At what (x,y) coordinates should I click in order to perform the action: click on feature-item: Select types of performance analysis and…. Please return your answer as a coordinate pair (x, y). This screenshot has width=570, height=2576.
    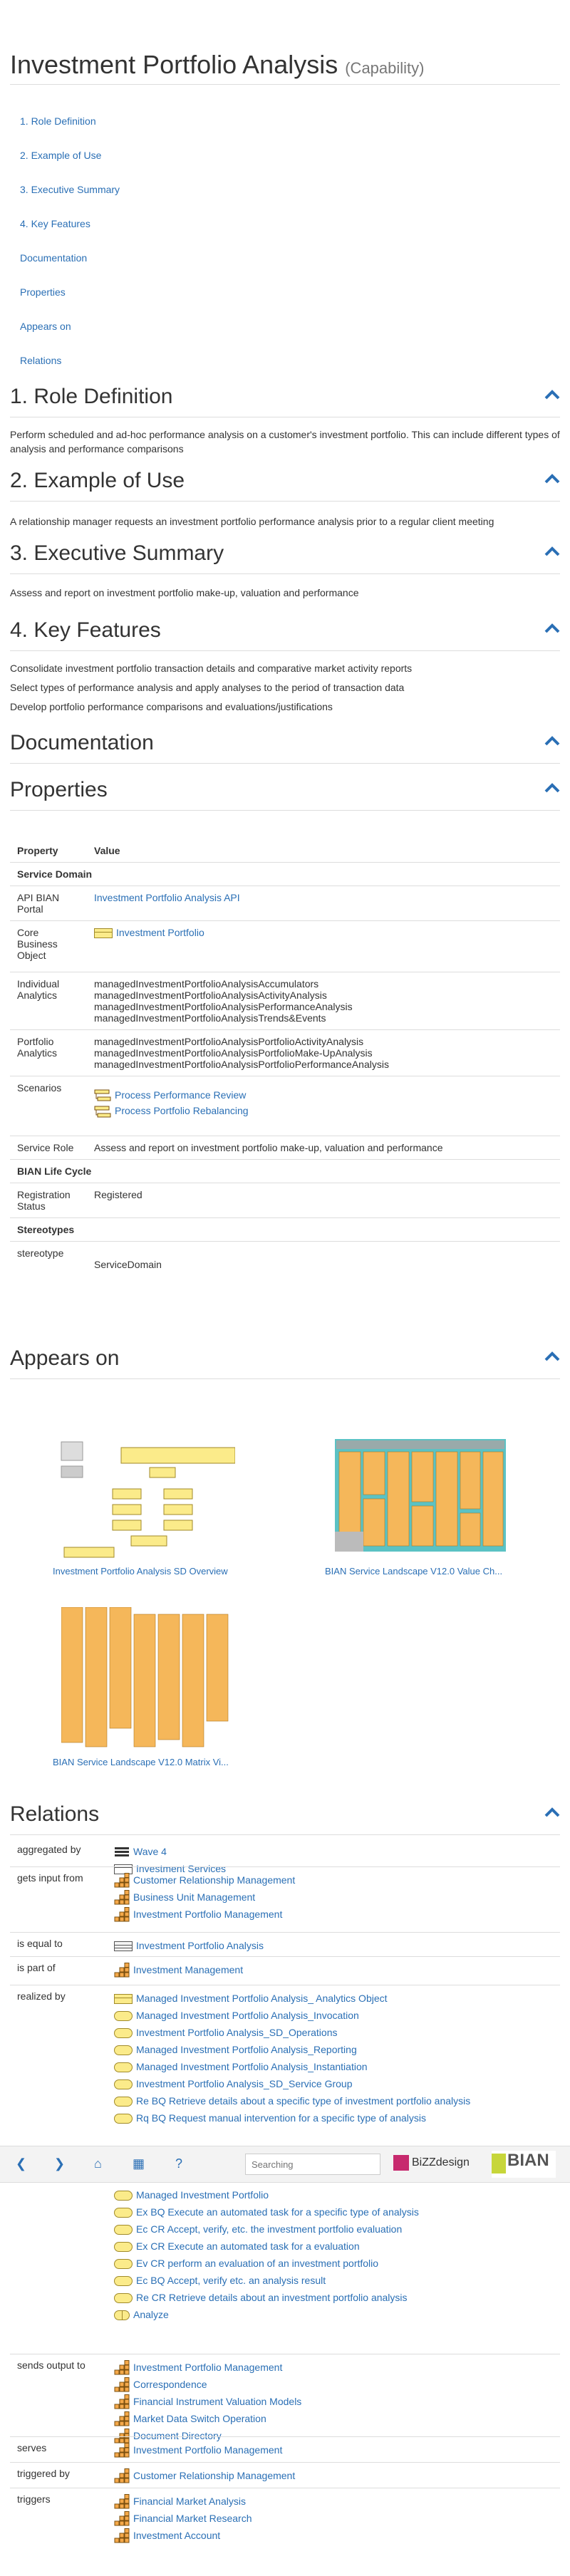
    Looking at the image, I should click on (207, 687).